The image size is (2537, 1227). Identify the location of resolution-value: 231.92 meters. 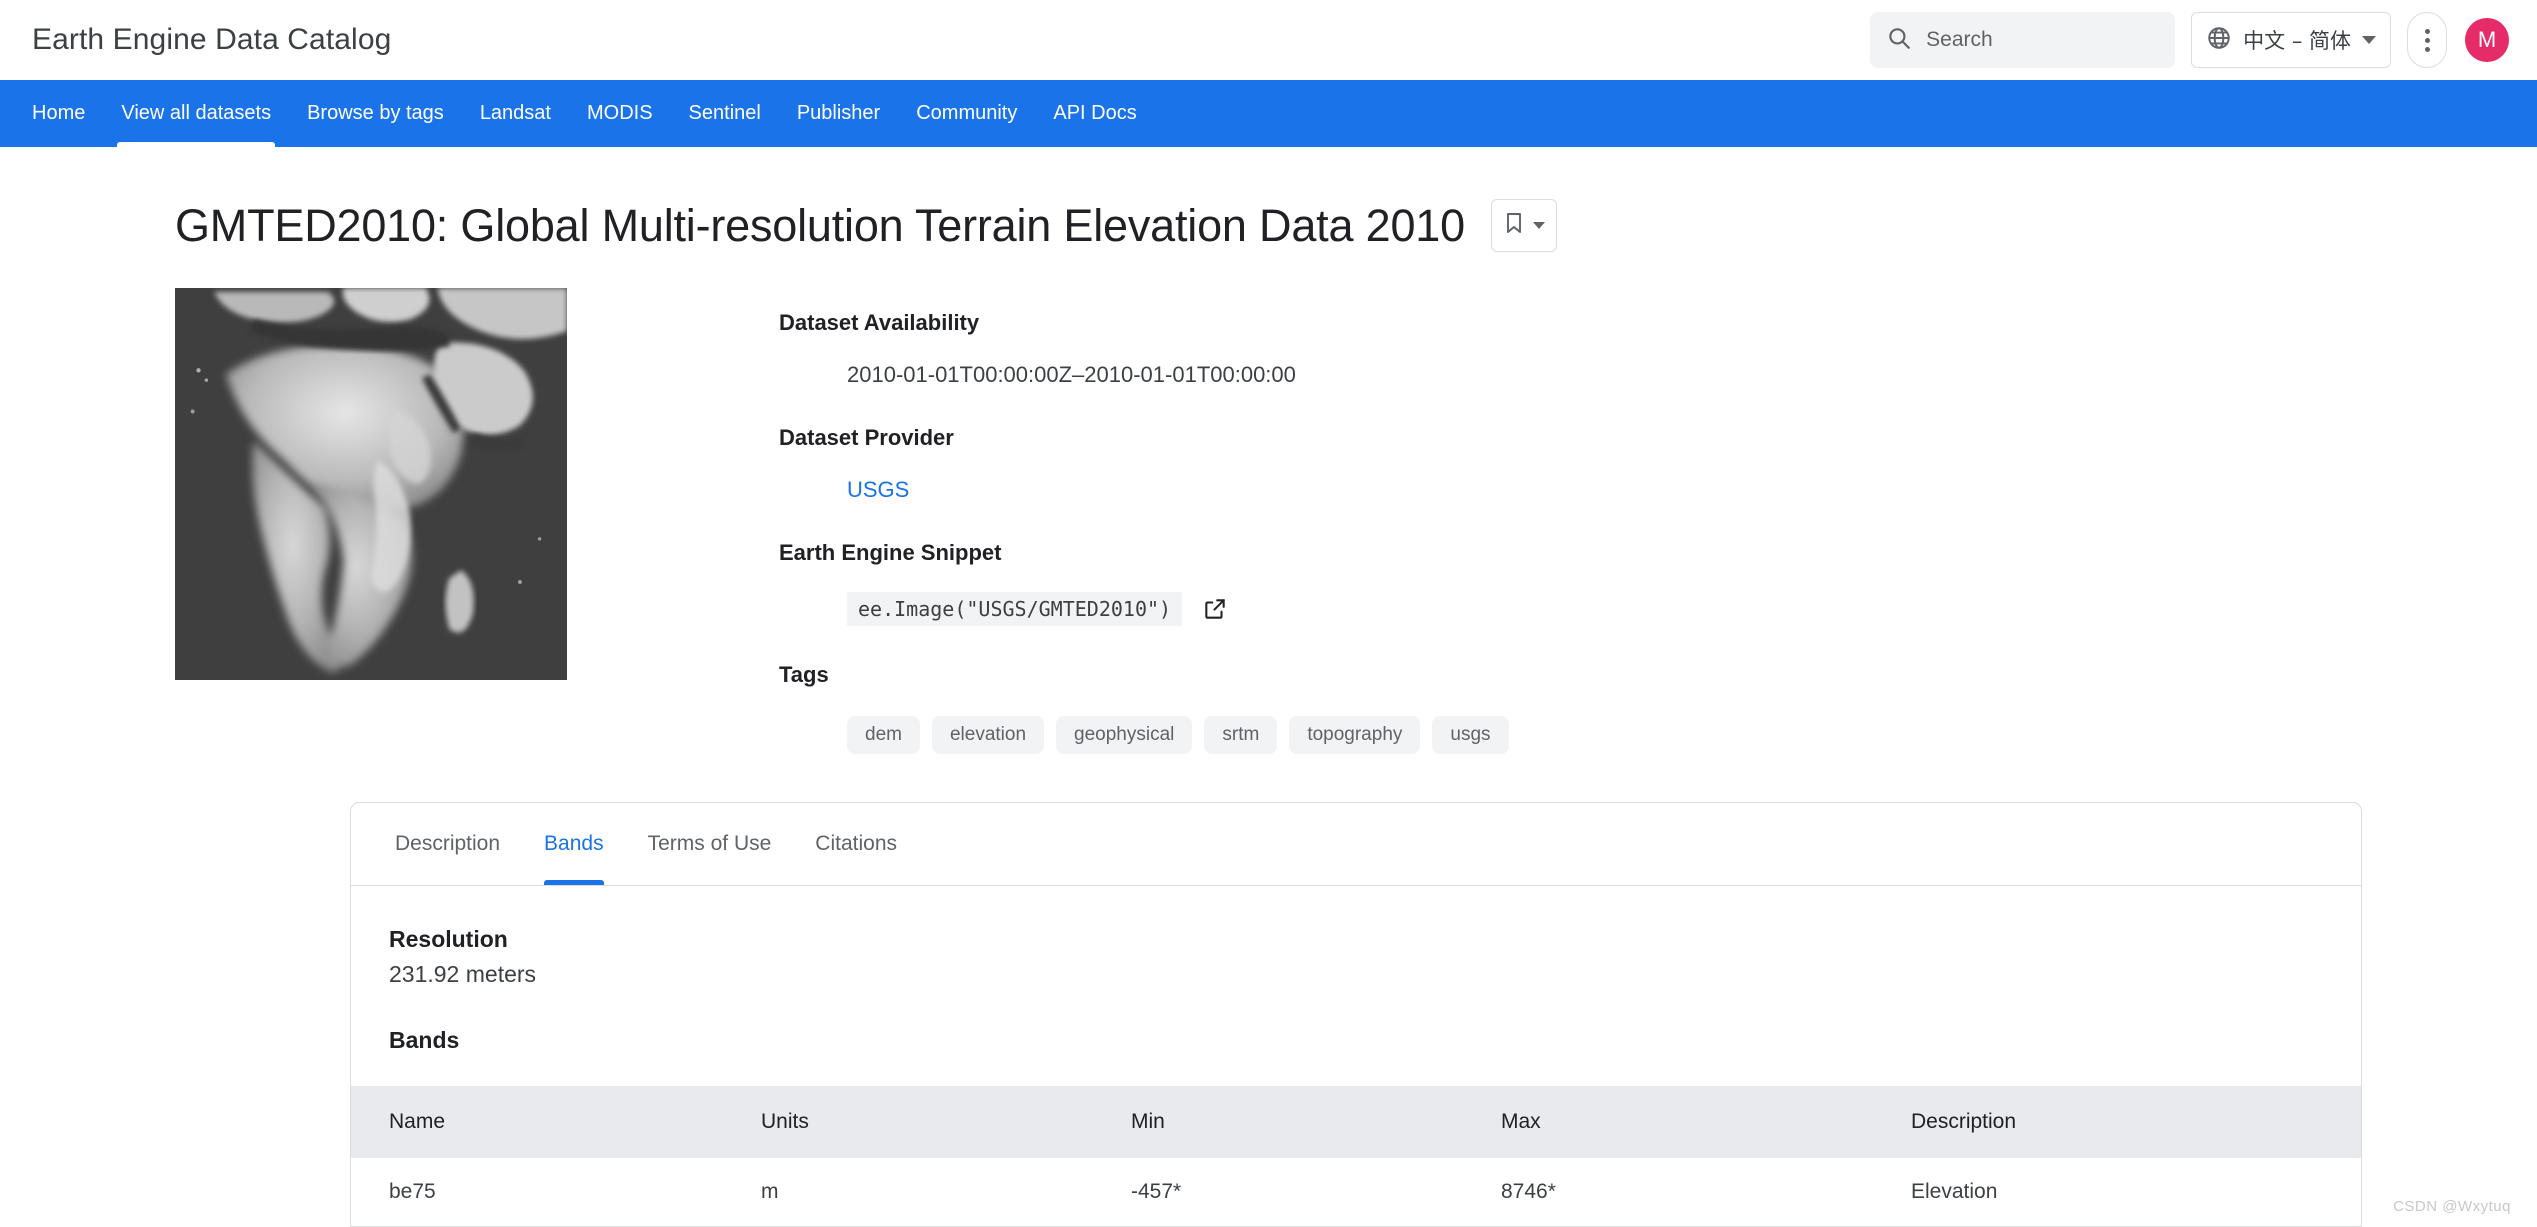
(463, 974).